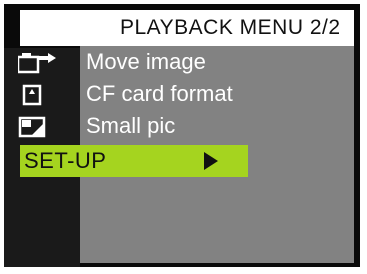 The image size is (367, 274). I want to click on setup-label: SET-UP, so click(65, 160).